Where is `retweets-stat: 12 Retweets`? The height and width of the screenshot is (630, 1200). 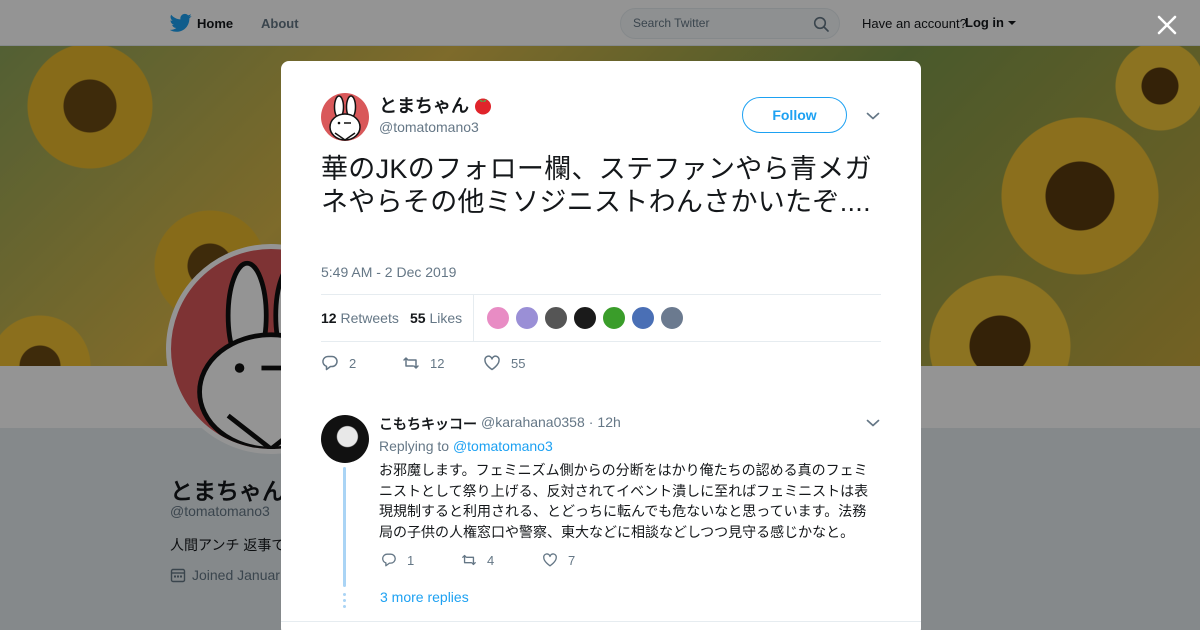 retweets-stat: 12 Retweets is located at coordinates (360, 318).